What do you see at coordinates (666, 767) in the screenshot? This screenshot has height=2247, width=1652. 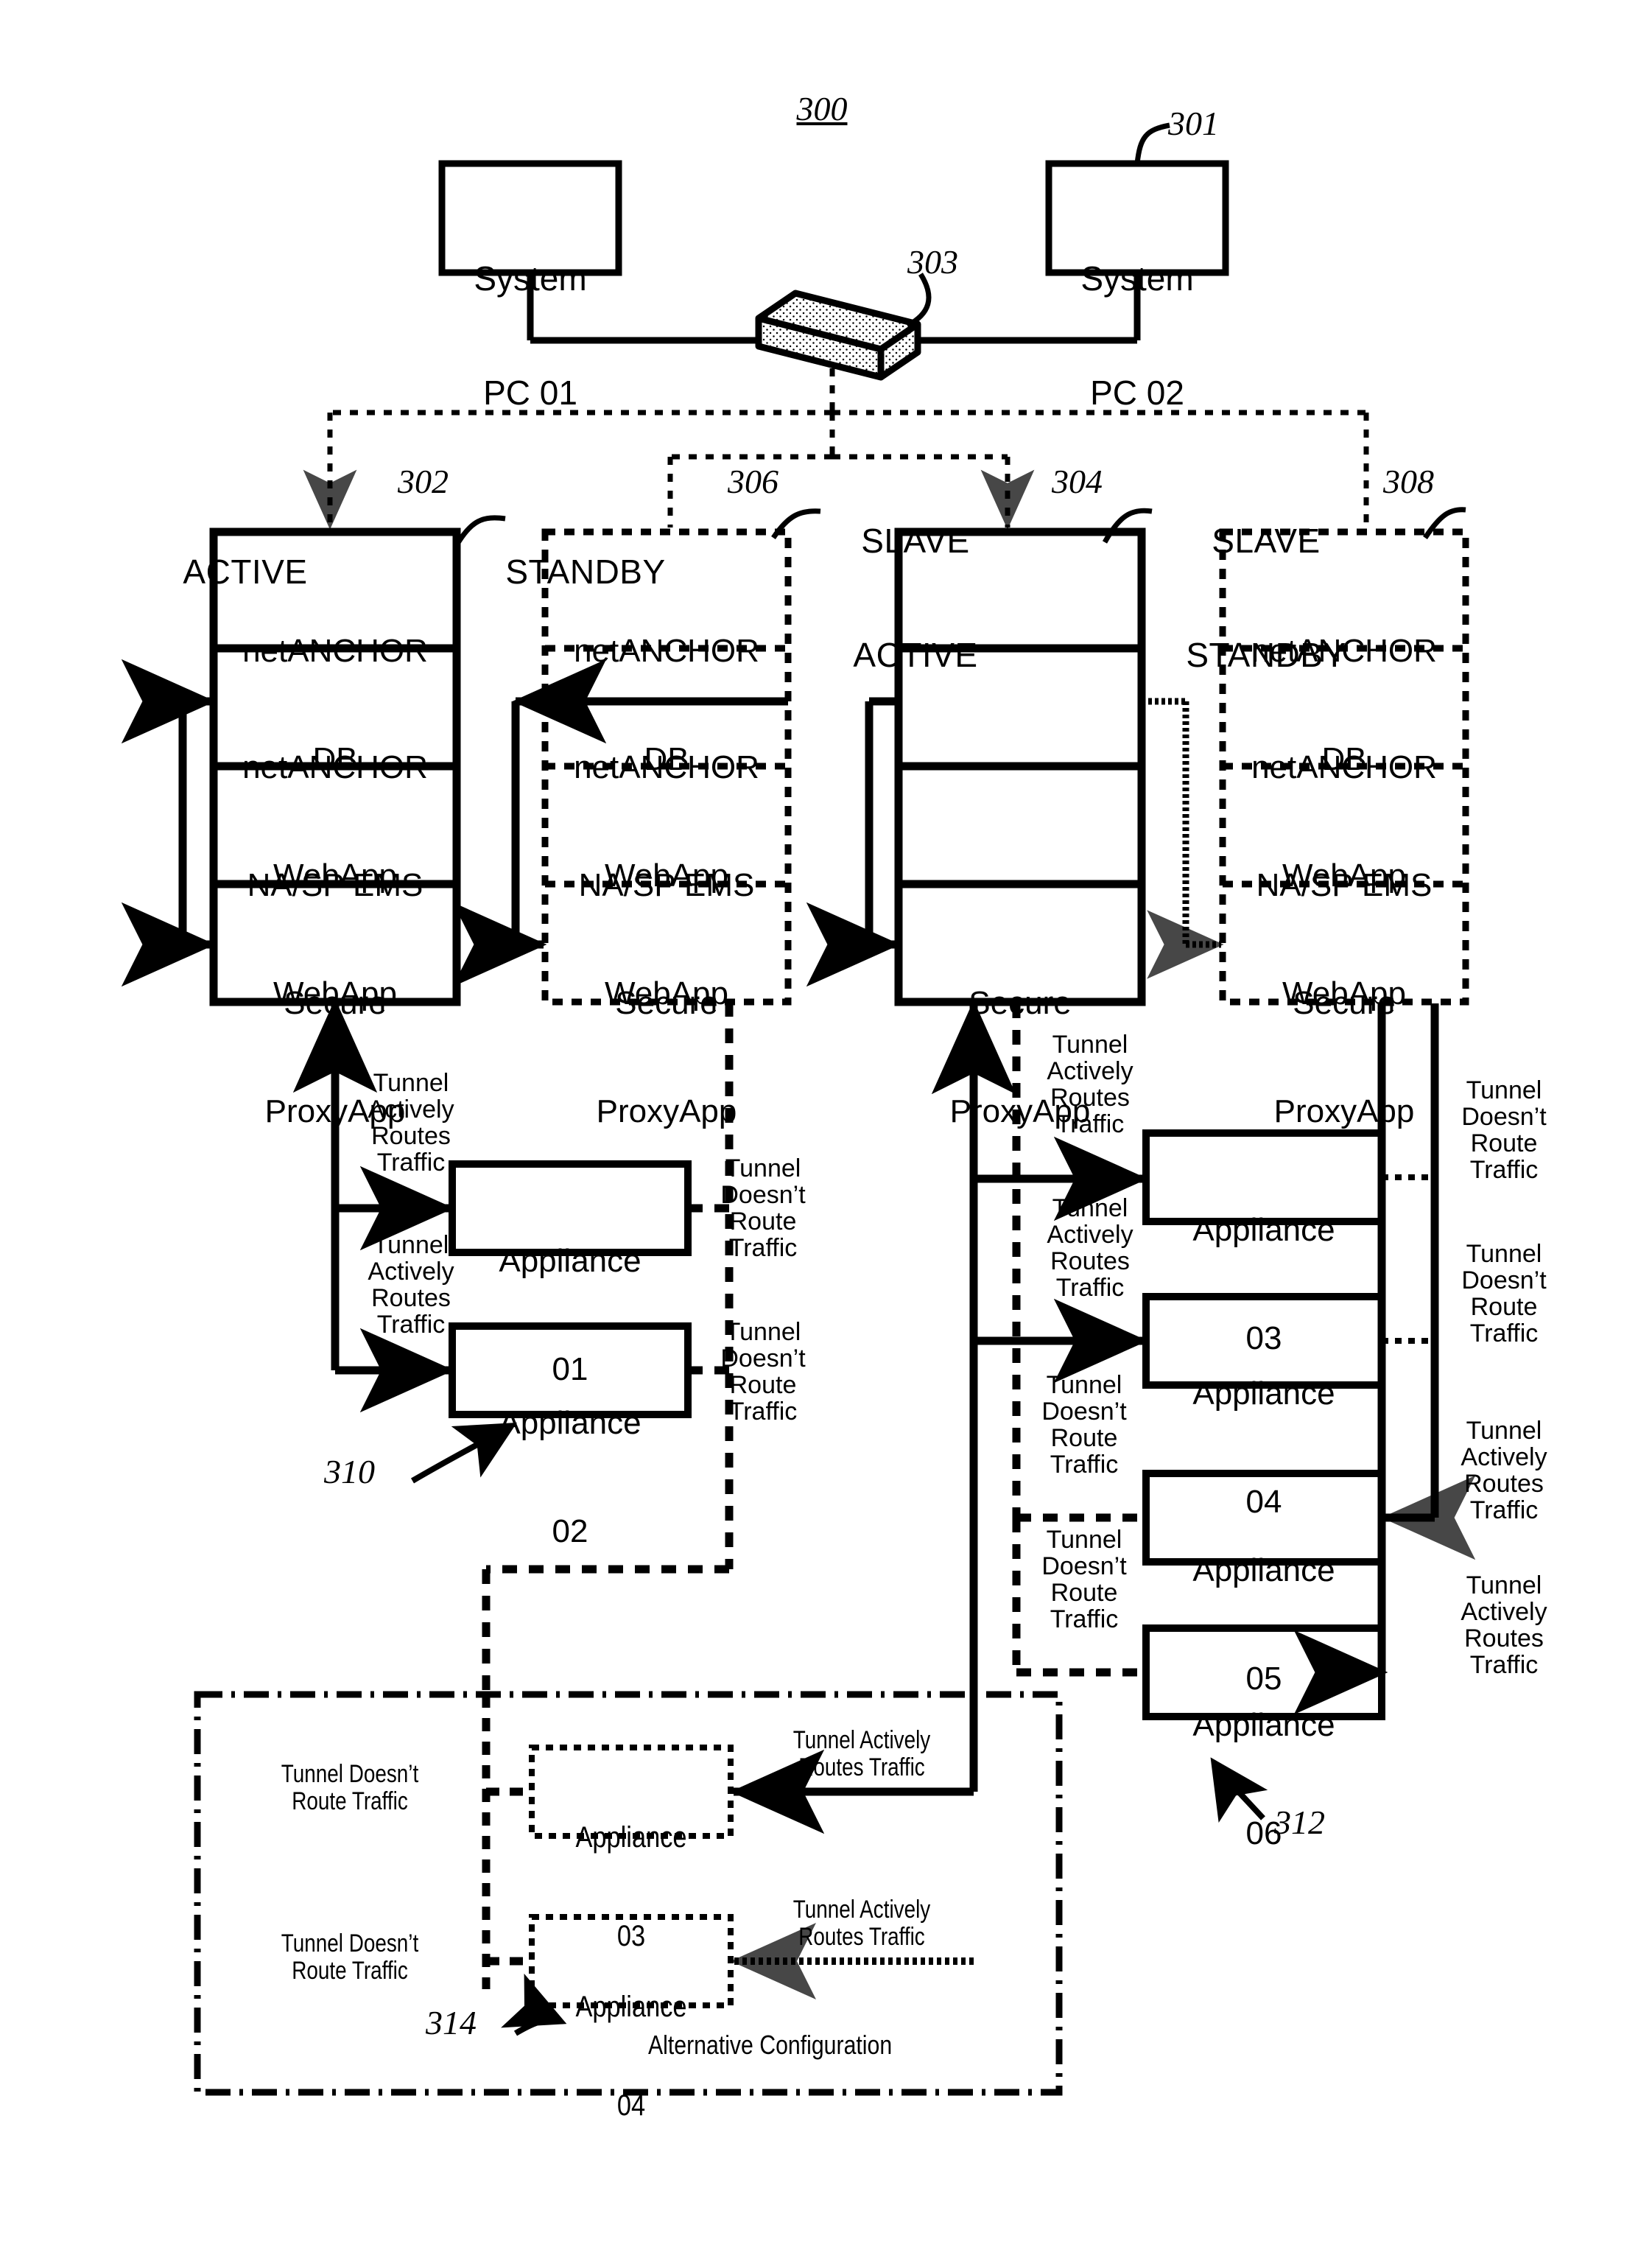 I see `cell-standby-1-line1: netANCHOR` at bounding box center [666, 767].